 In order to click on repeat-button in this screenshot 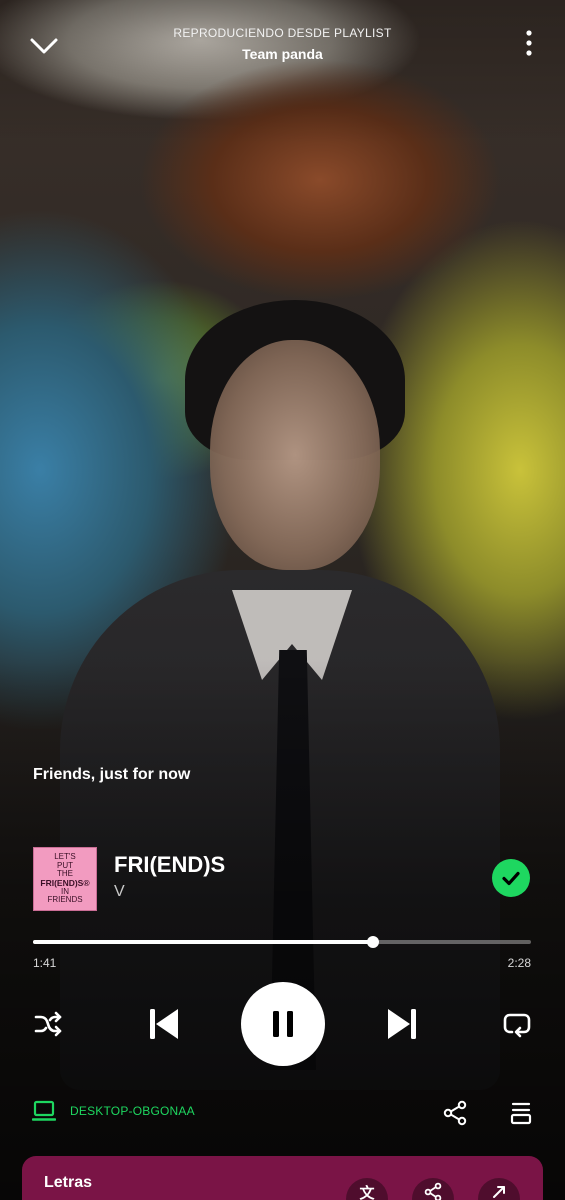, I will do `click(517, 1024)`.